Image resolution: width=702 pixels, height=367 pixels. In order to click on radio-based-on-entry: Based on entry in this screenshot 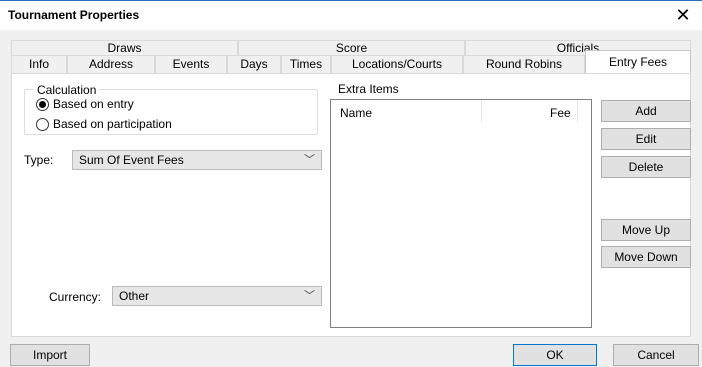, I will do `click(85, 104)`.